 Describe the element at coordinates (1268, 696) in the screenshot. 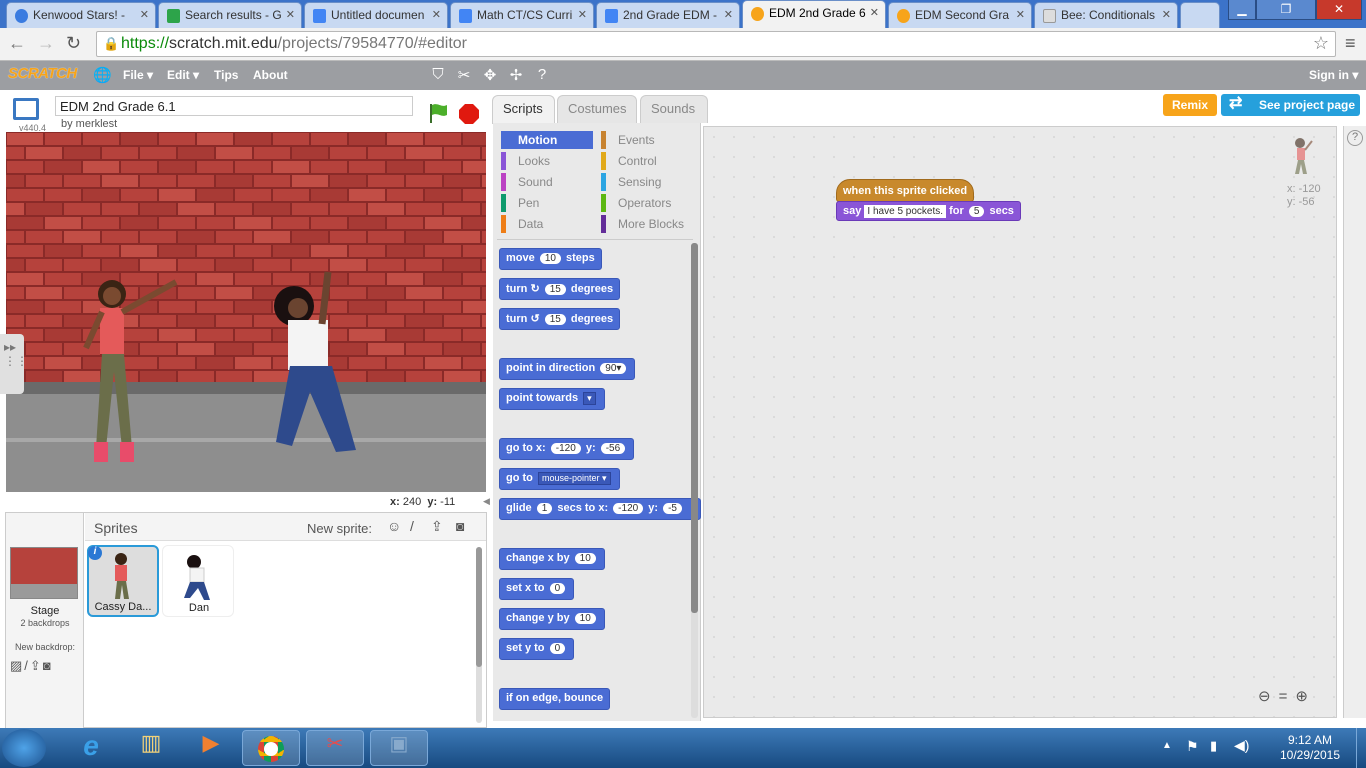

I see `zoom-out-icon: ⊖` at that location.